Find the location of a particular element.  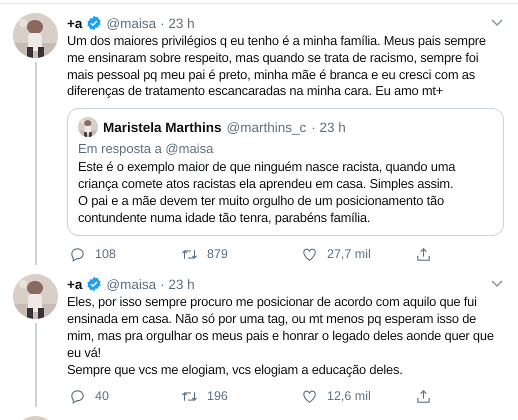

reply-count: 108 is located at coordinates (105, 254).